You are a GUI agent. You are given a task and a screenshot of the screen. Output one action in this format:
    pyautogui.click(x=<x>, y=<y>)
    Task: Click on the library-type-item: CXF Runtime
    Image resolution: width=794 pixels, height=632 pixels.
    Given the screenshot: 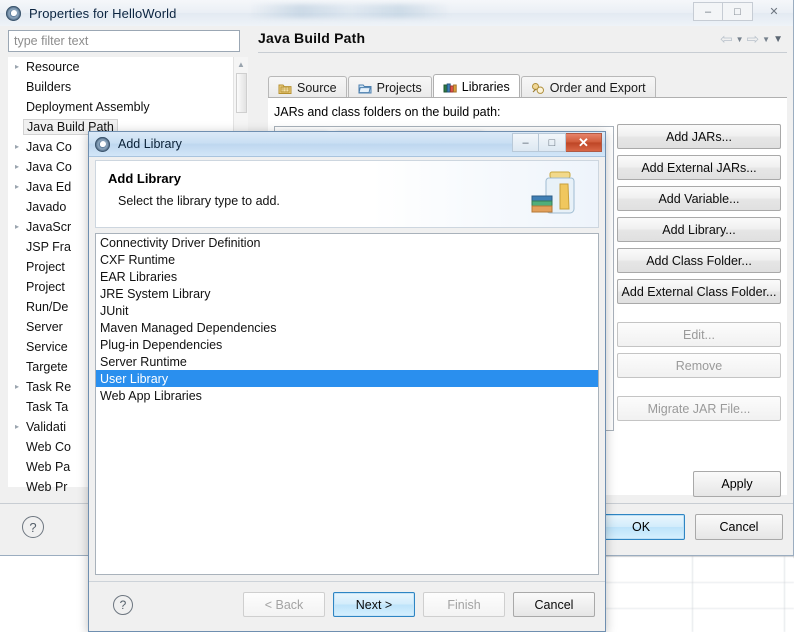 What is the action you would take?
    pyautogui.click(x=347, y=259)
    